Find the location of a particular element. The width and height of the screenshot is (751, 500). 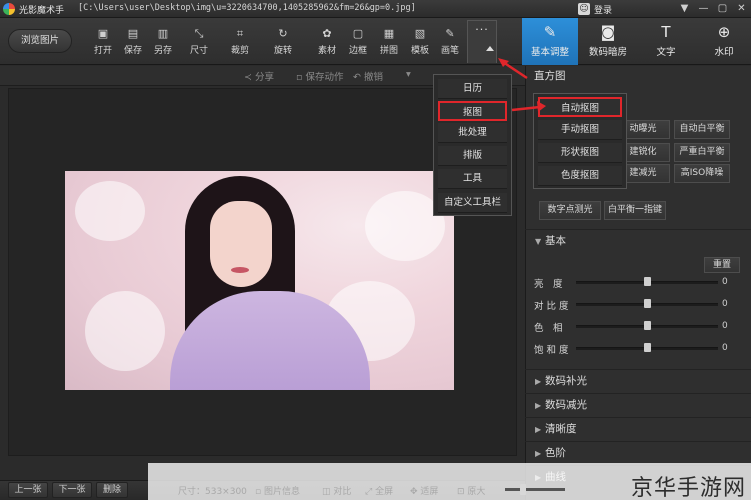

annotation-arrows is located at coordinates (522, 85).